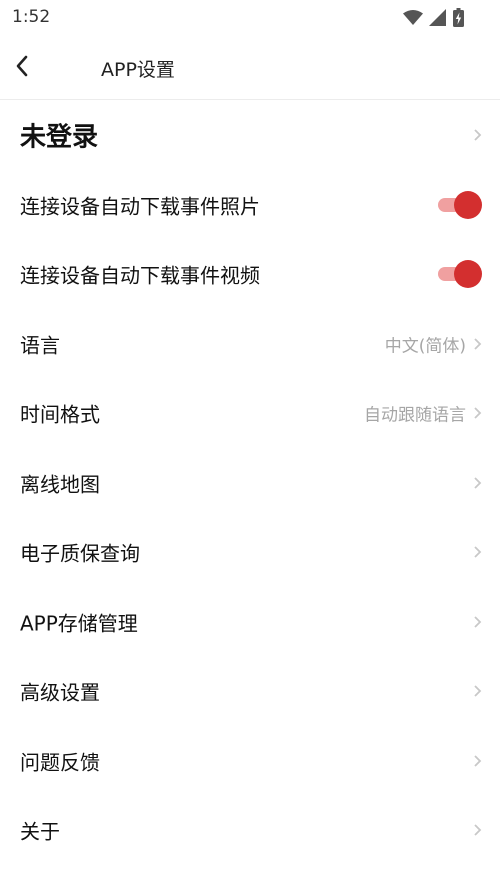 This screenshot has width=500, height=889. Describe the element at coordinates (250, 17) in the screenshot. I see `status-bar: 1:52` at that location.